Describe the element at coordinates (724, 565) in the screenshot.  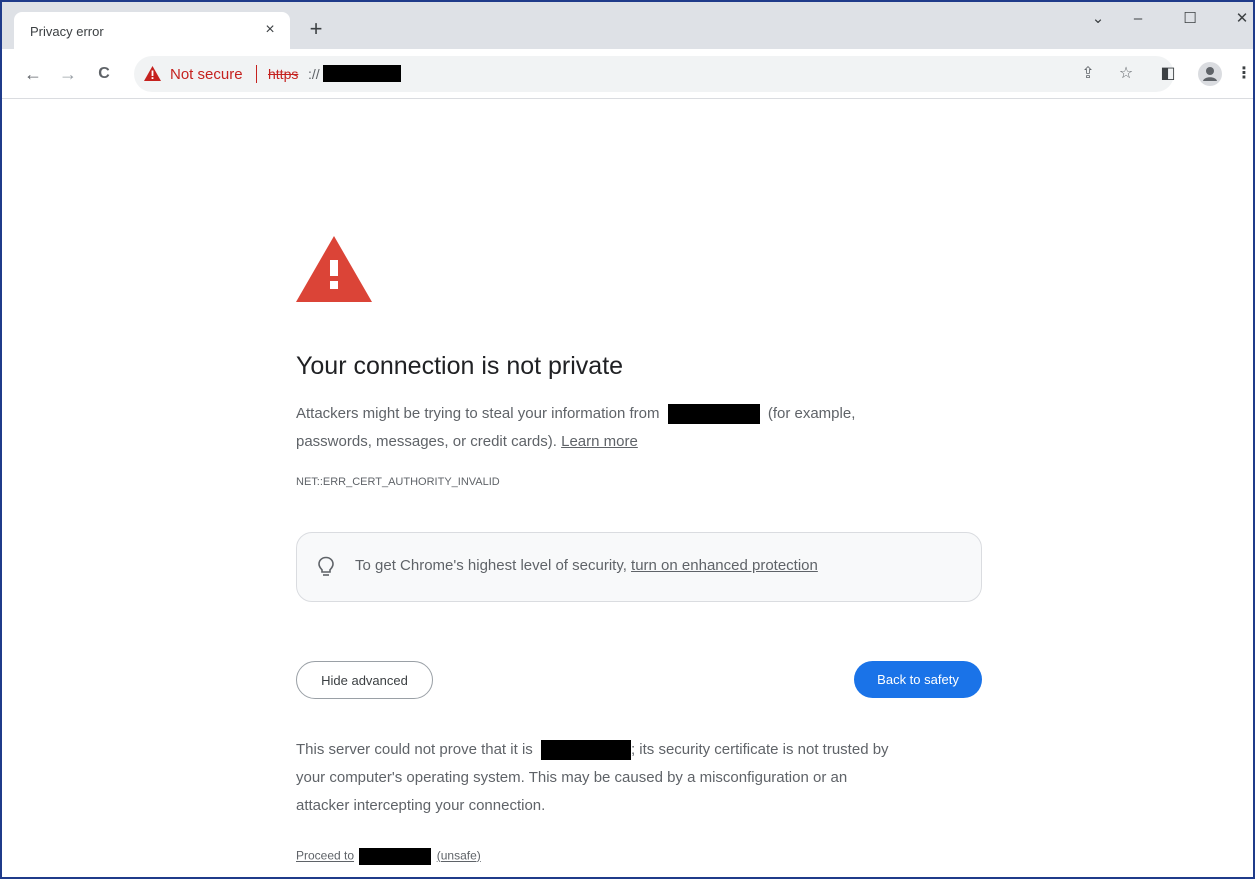
I see `enhanced-protection-link: turn on enhanced protection` at that location.